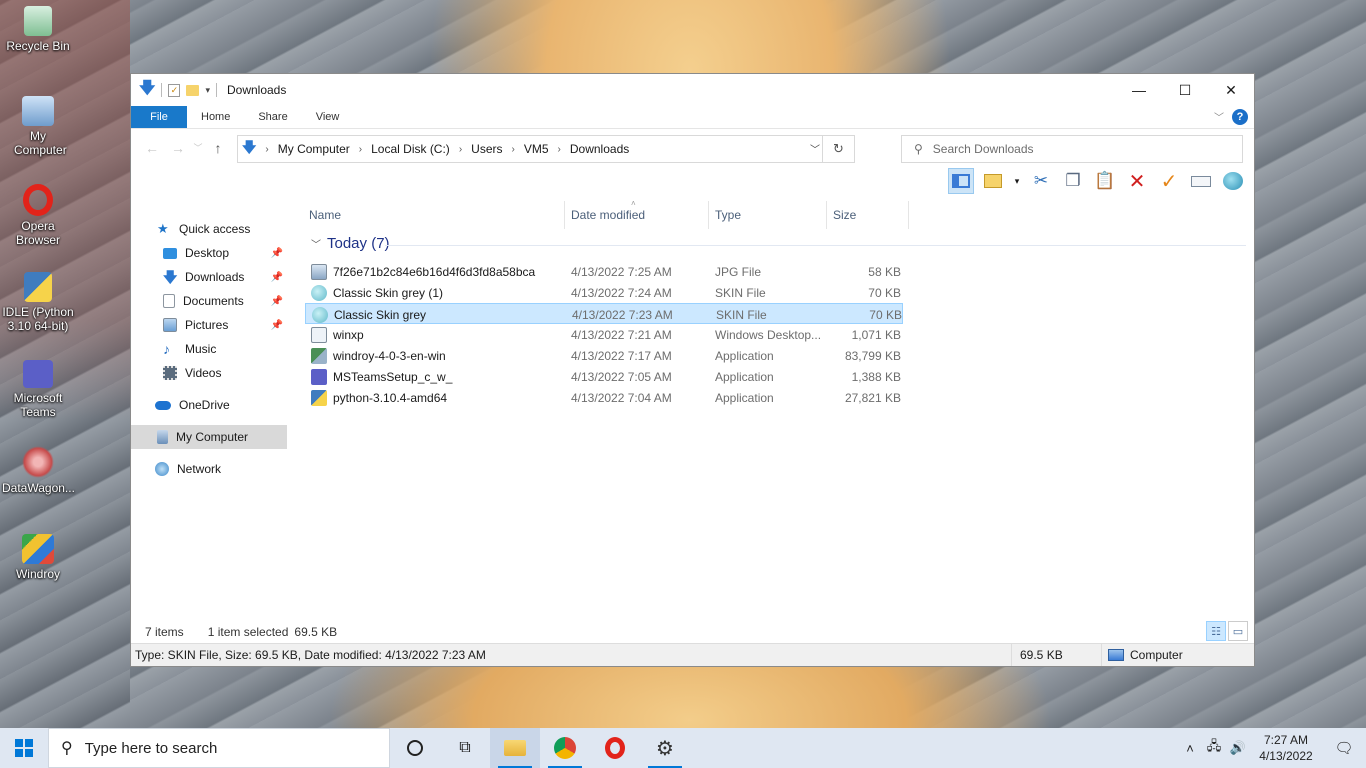 This screenshot has width=1366, height=768. Describe the element at coordinates (1073, 181) in the screenshot. I see `copy-button: ❐` at that location.